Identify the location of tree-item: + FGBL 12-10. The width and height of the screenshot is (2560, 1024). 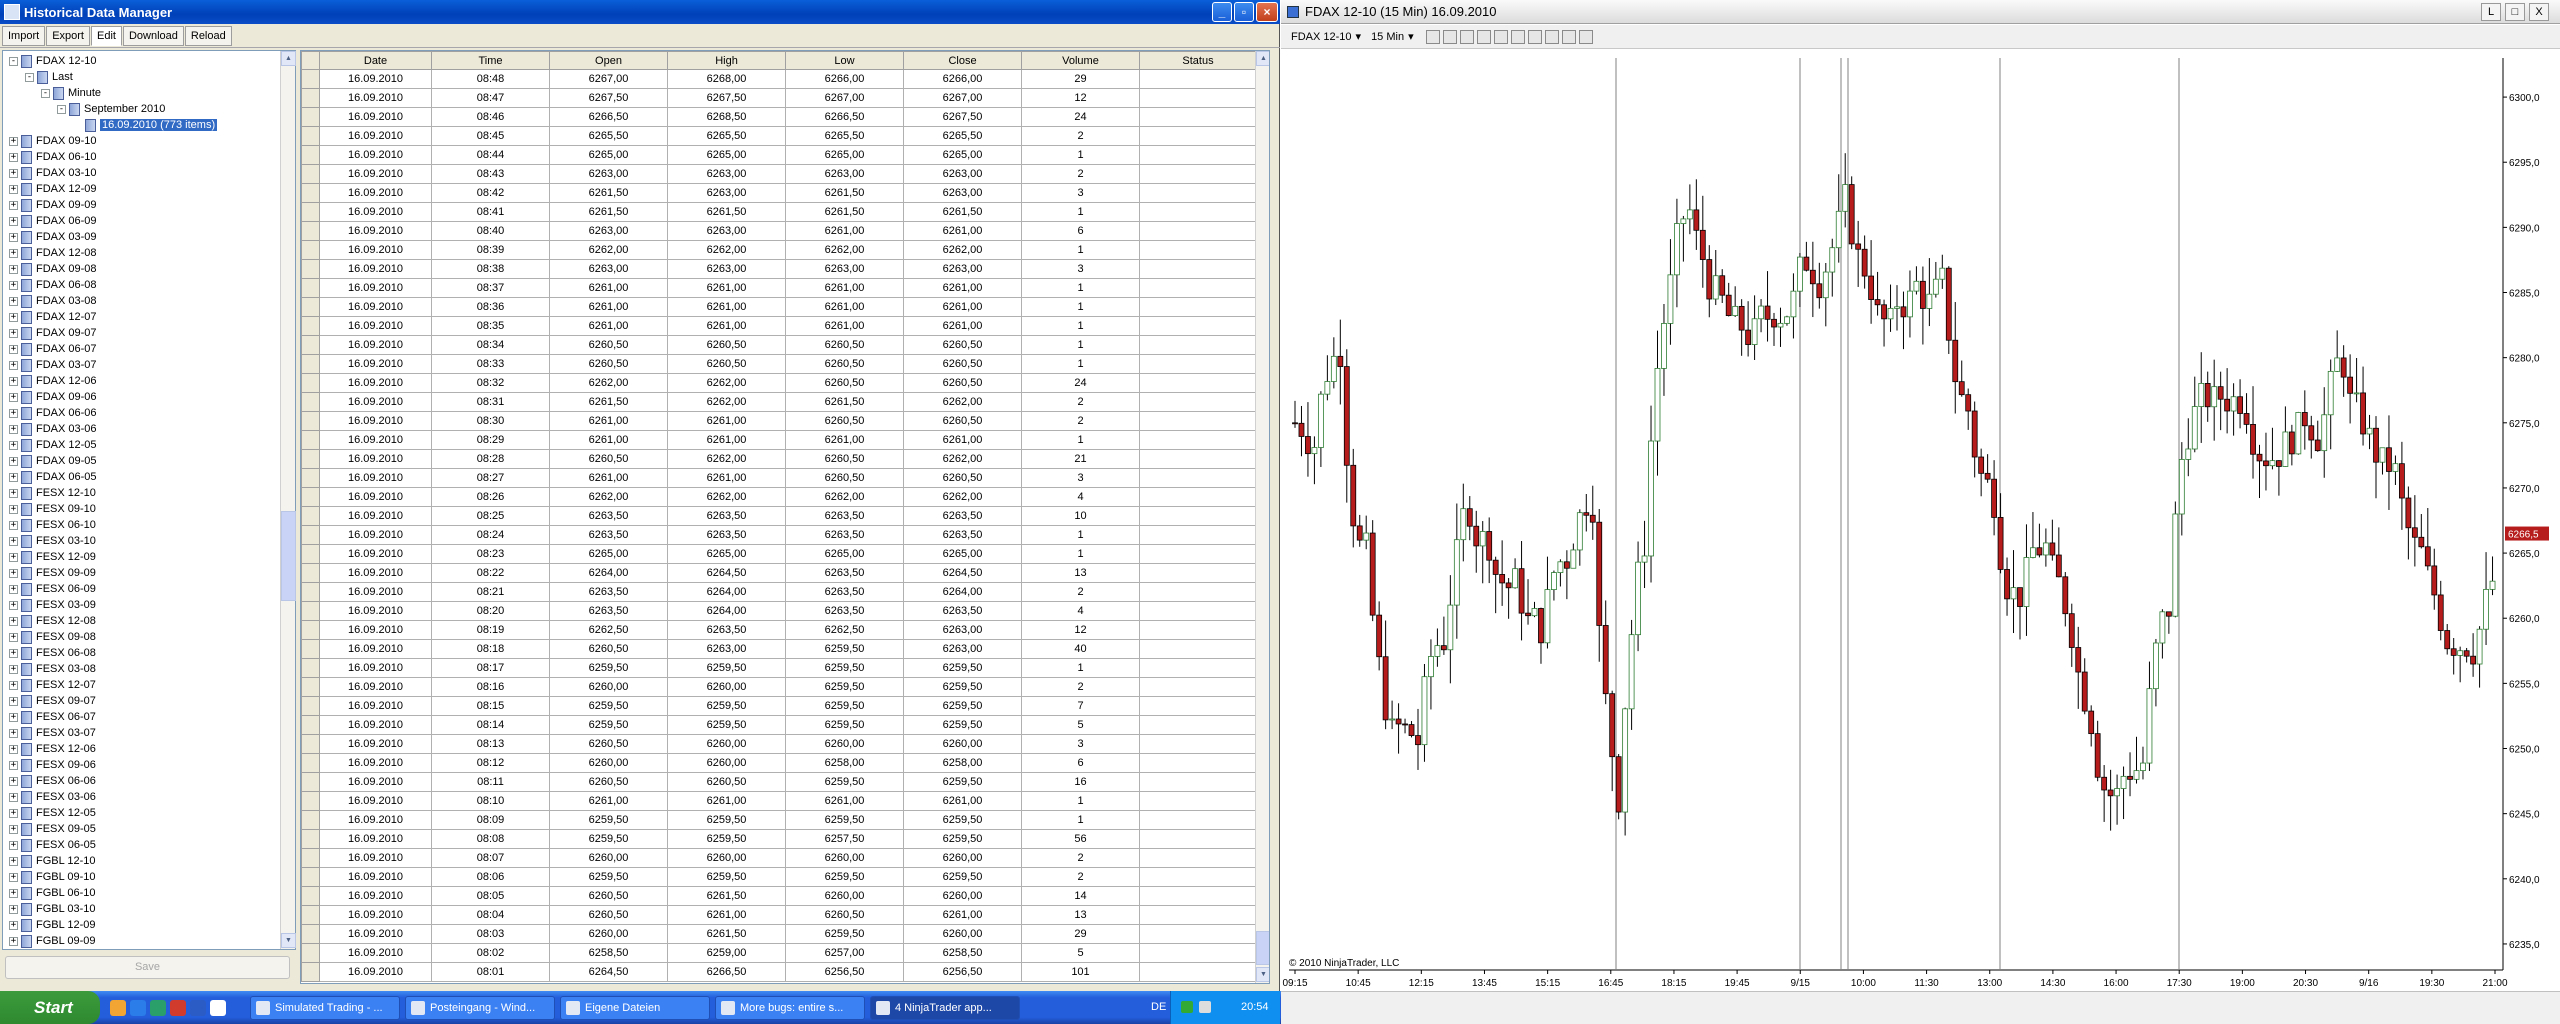
(52, 861).